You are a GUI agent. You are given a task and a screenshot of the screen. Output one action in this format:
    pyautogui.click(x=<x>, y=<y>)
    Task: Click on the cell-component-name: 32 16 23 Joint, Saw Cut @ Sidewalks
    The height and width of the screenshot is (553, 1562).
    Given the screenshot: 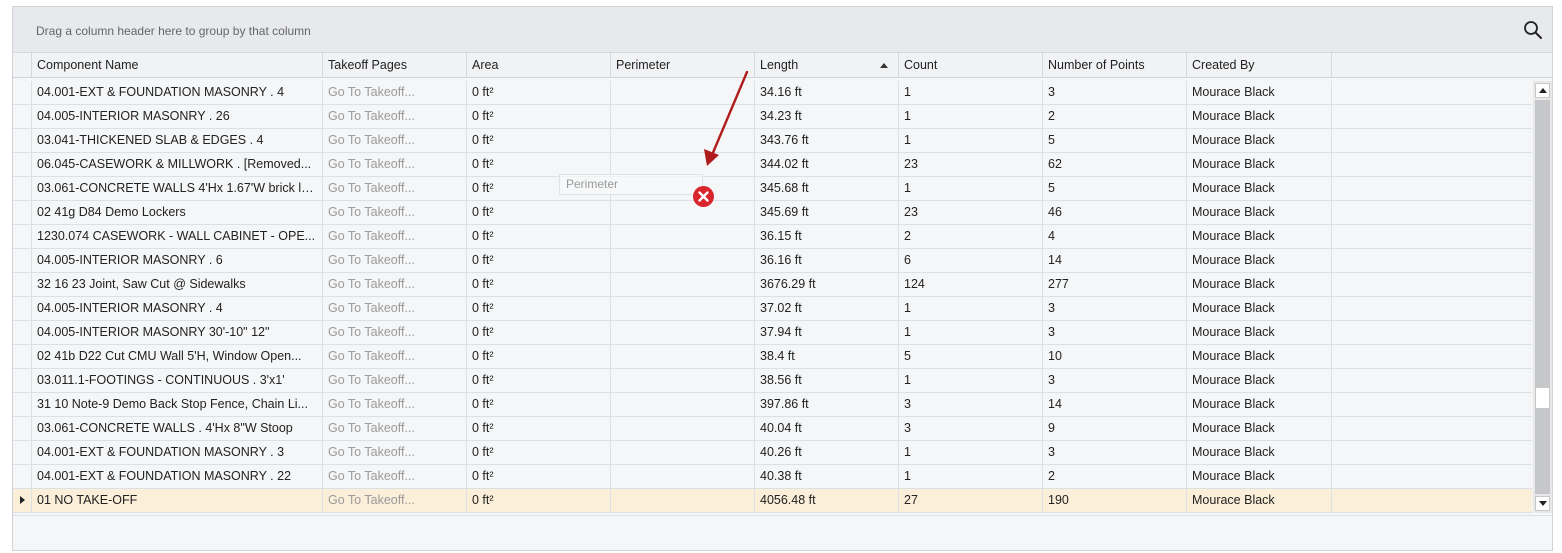 What is the action you would take?
    pyautogui.click(x=177, y=284)
    